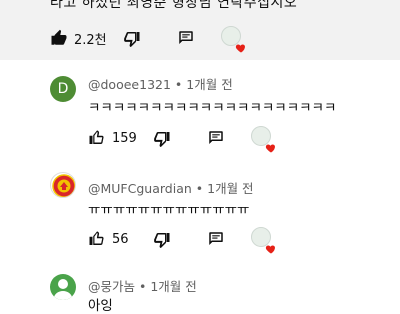 Image resolution: width=400 pixels, height=314 pixels. Describe the element at coordinates (100, 306) in the screenshot. I see `comment-text: 아잉` at that location.